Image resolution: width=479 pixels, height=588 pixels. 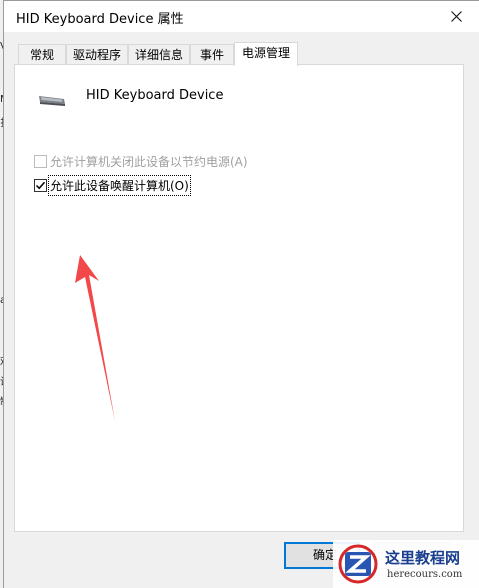 I want to click on allow-wake-checkbox, so click(x=40, y=185).